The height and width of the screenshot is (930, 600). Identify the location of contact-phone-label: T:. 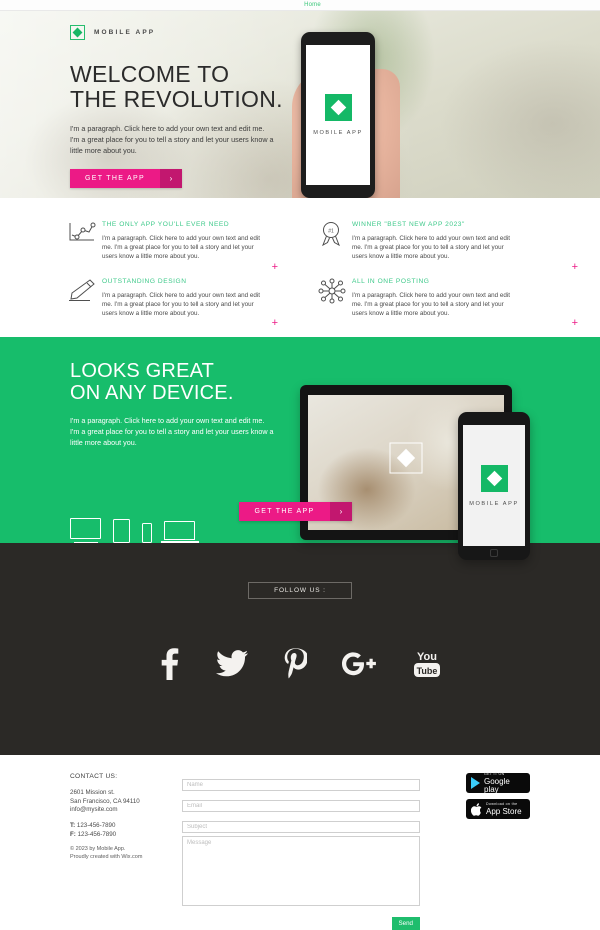
(73, 825).